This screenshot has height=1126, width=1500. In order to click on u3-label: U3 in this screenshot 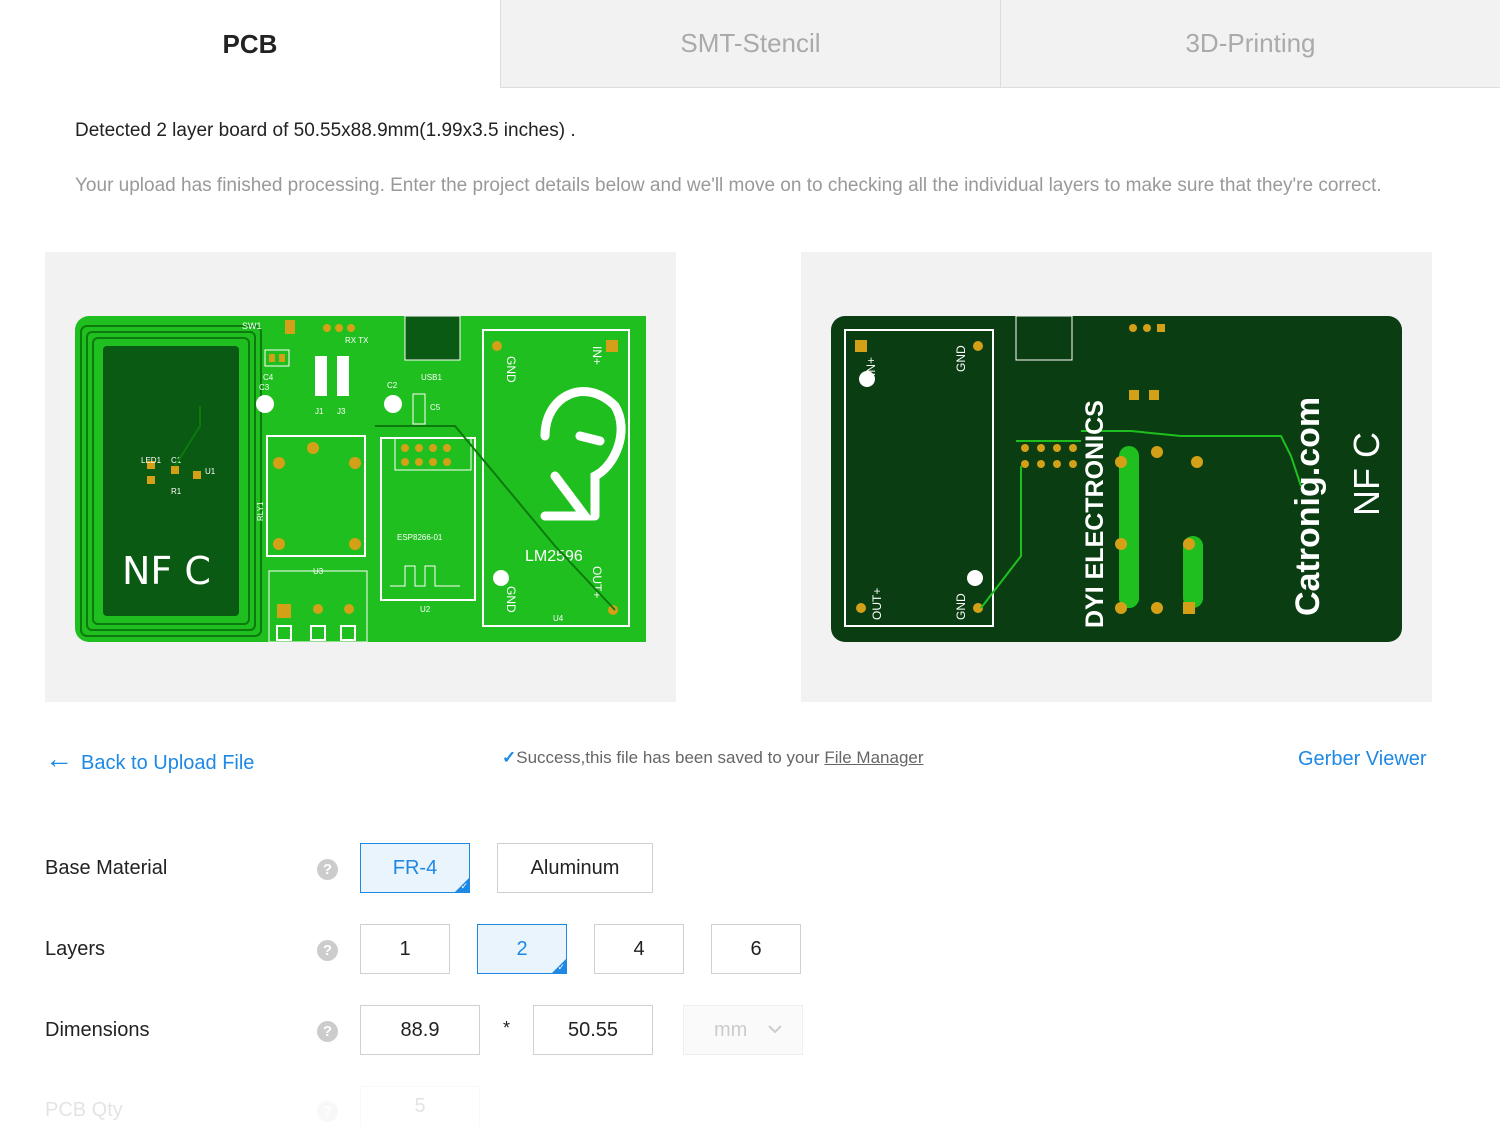, I will do `click(318, 571)`.